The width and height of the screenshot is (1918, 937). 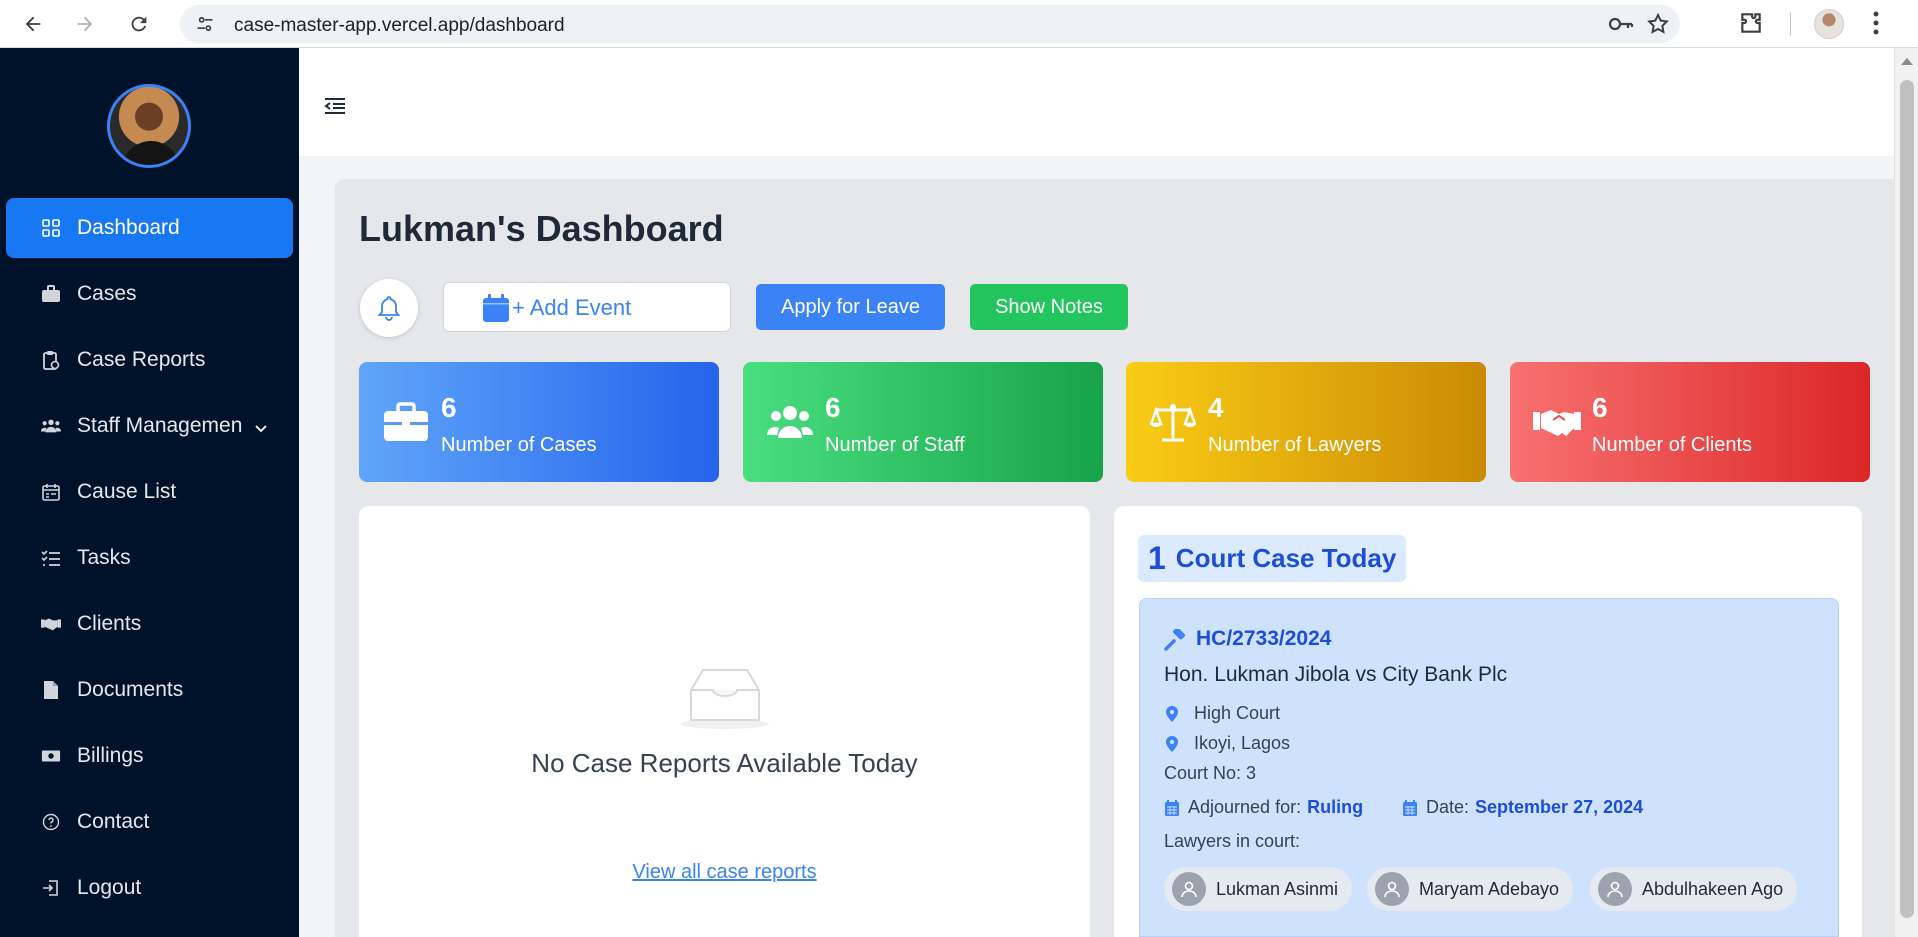 I want to click on stat-value: 6, so click(x=1600, y=407).